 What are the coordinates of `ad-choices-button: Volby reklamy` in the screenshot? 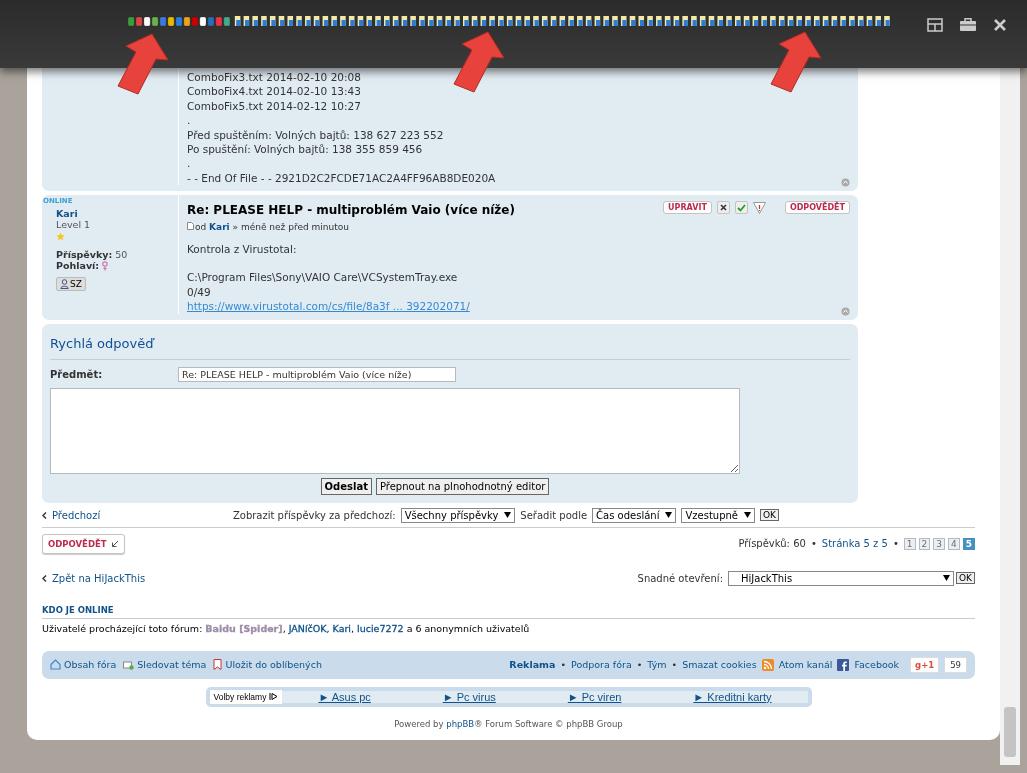 It's located at (246, 696).